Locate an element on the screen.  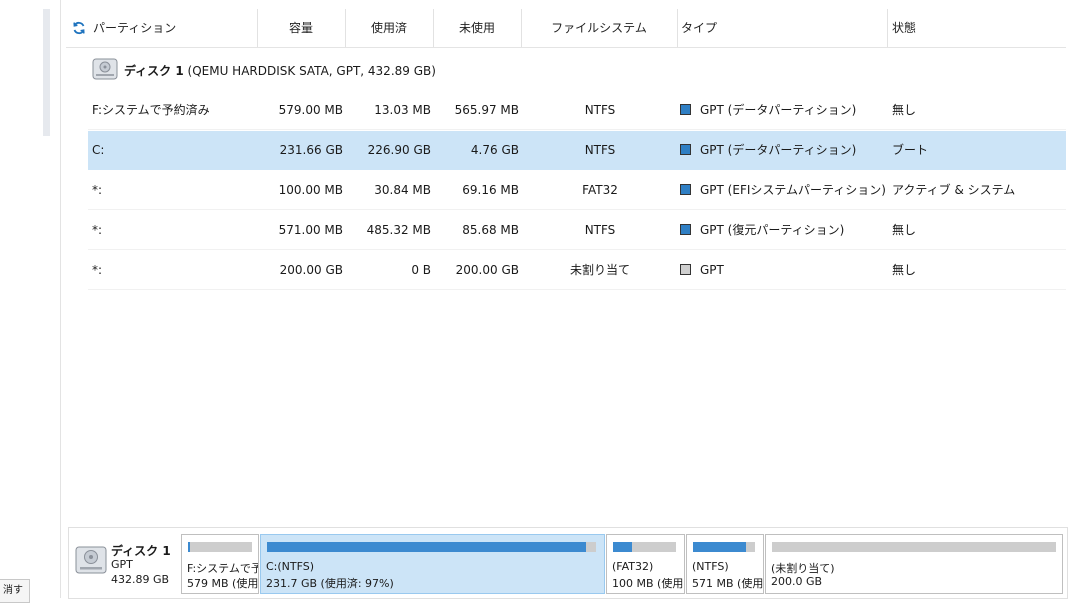
partition-row: *: 200.00 GB 0 B 200.00 GB 未割り当て GPT 無し is located at coordinates (577, 270).